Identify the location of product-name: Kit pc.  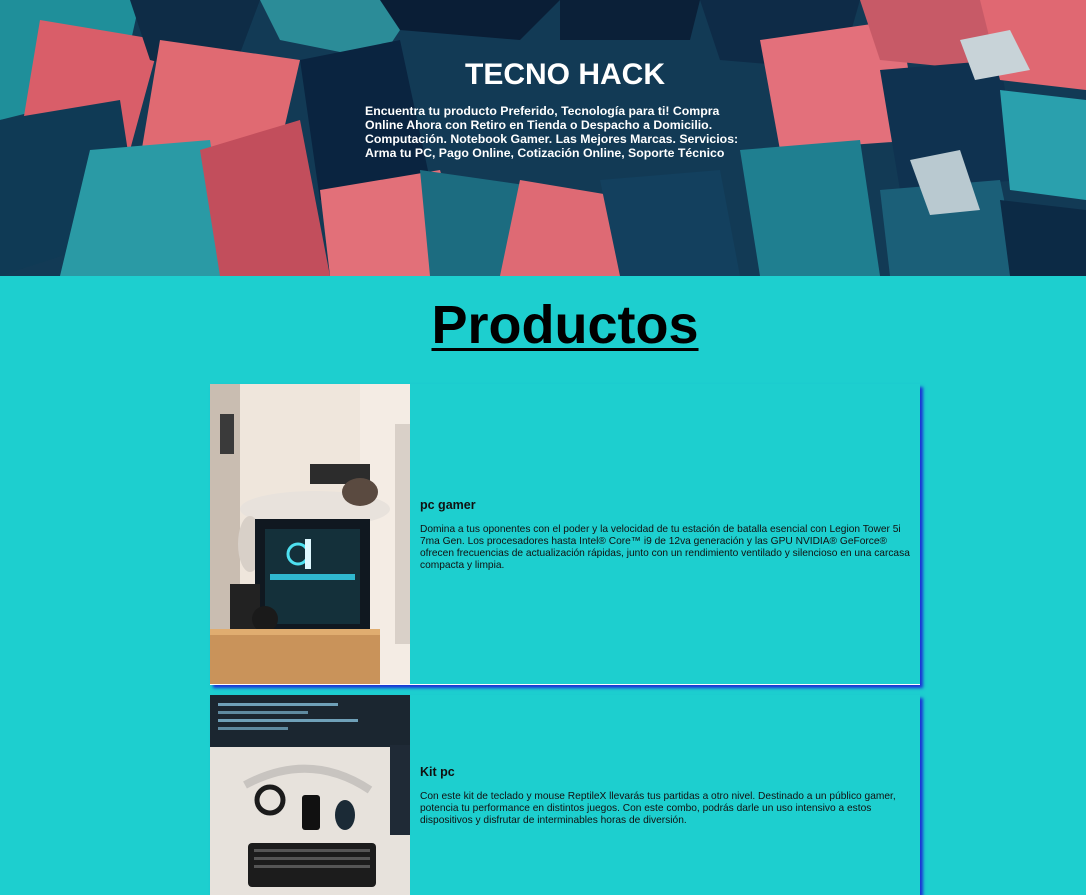
(437, 772).